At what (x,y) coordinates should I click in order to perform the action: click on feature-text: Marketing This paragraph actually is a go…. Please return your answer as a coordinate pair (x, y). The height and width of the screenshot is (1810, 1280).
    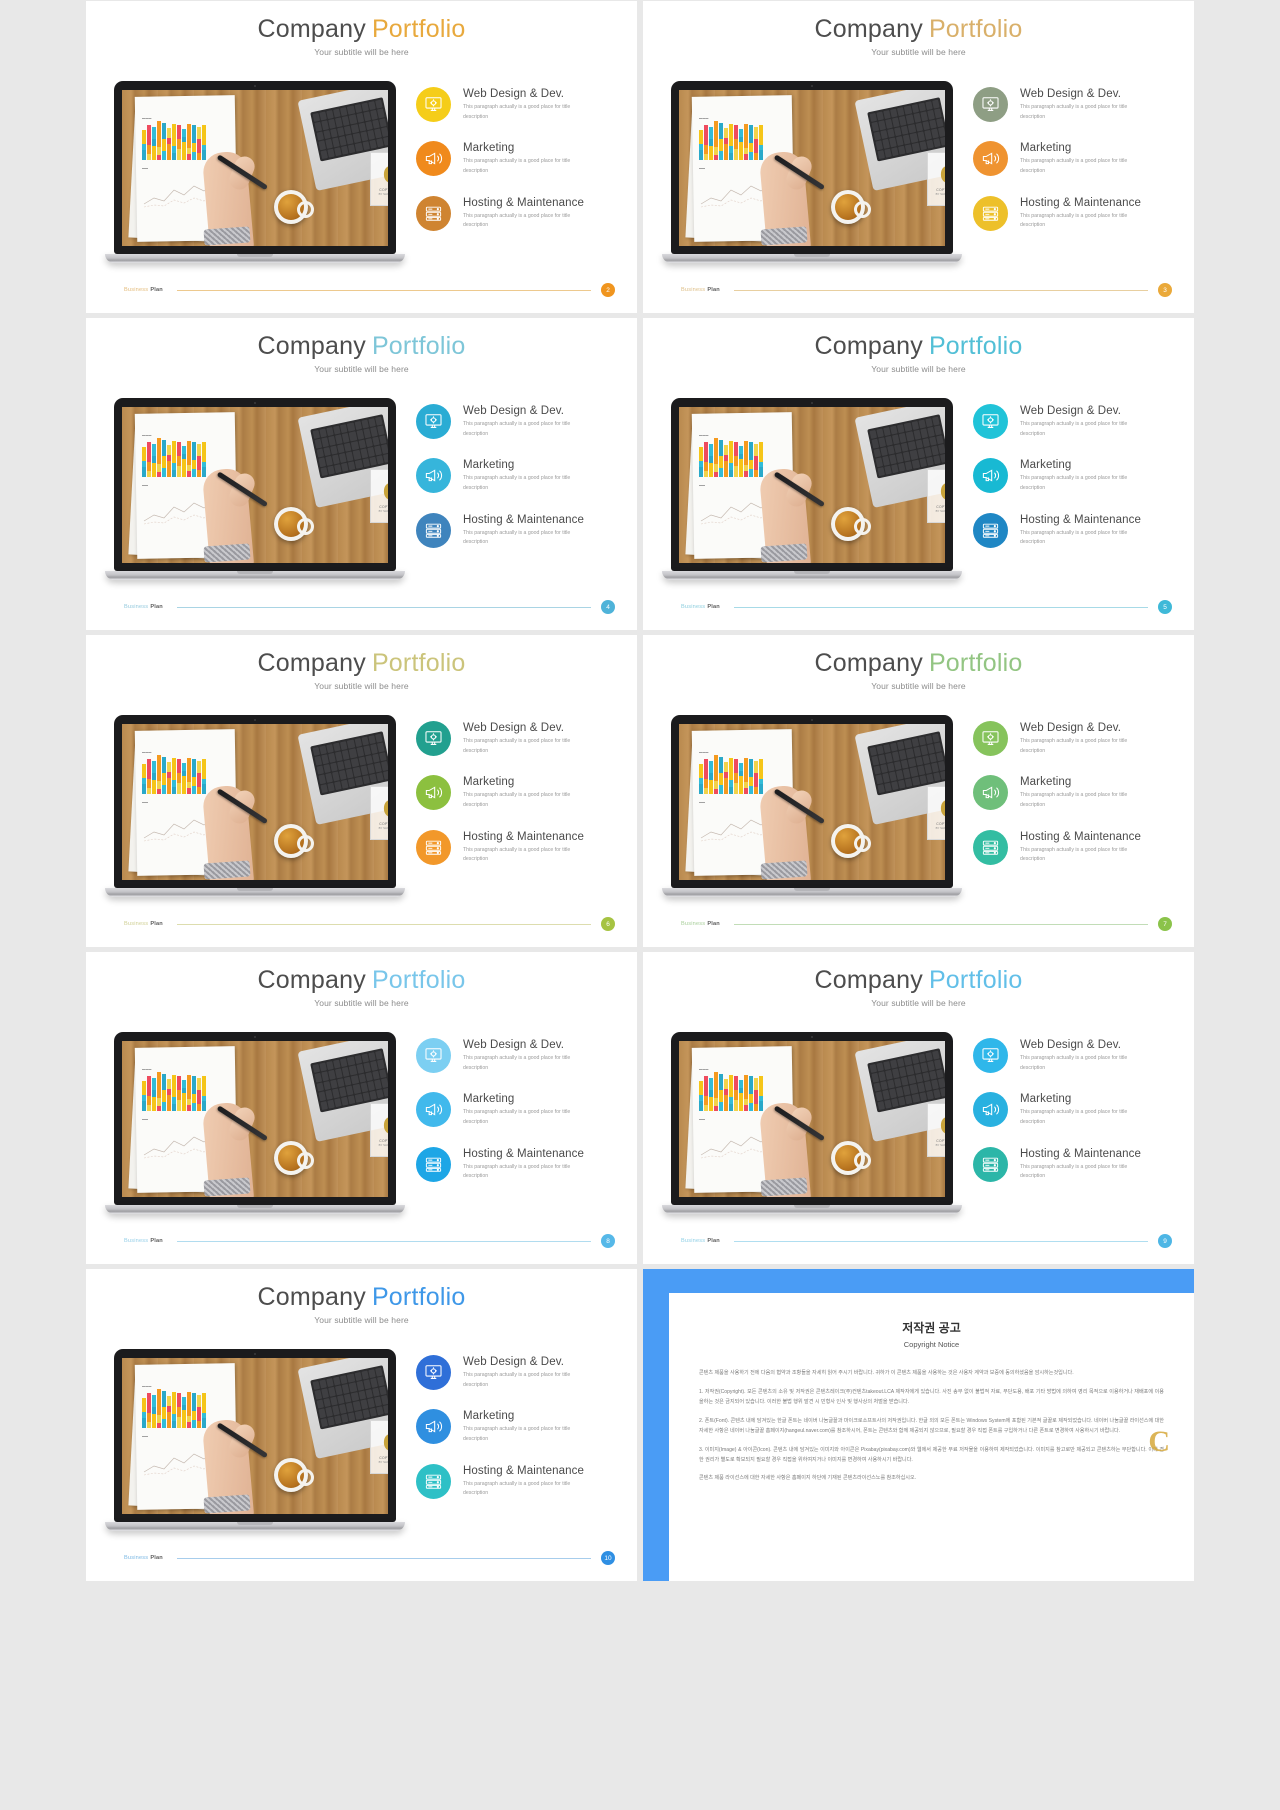
    Looking at the image, I should click on (523, 1426).